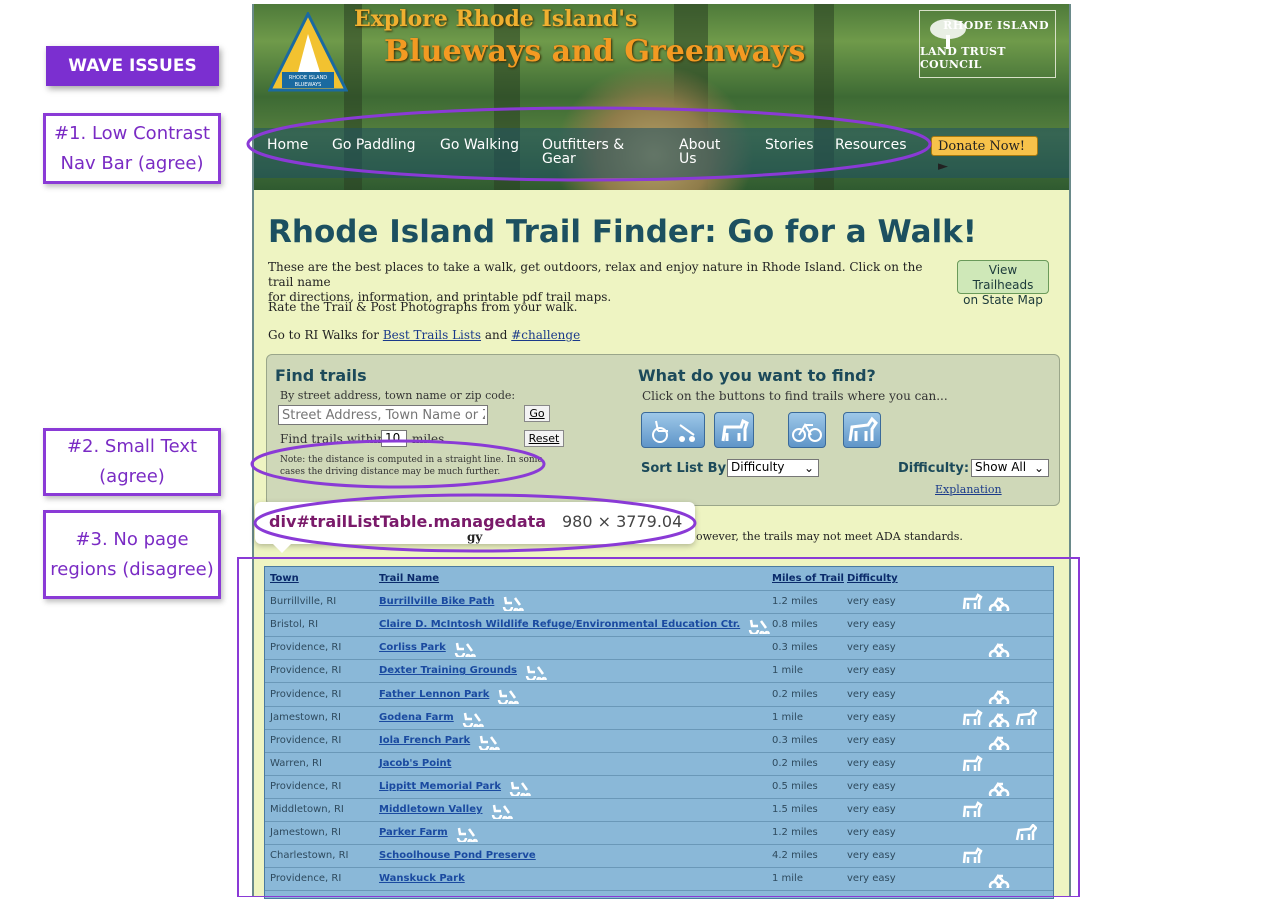 The image size is (1277, 899). Describe the element at coordinates (475, 523) in the screenshot. I see `inspector-highlight-ellipse` at that location.